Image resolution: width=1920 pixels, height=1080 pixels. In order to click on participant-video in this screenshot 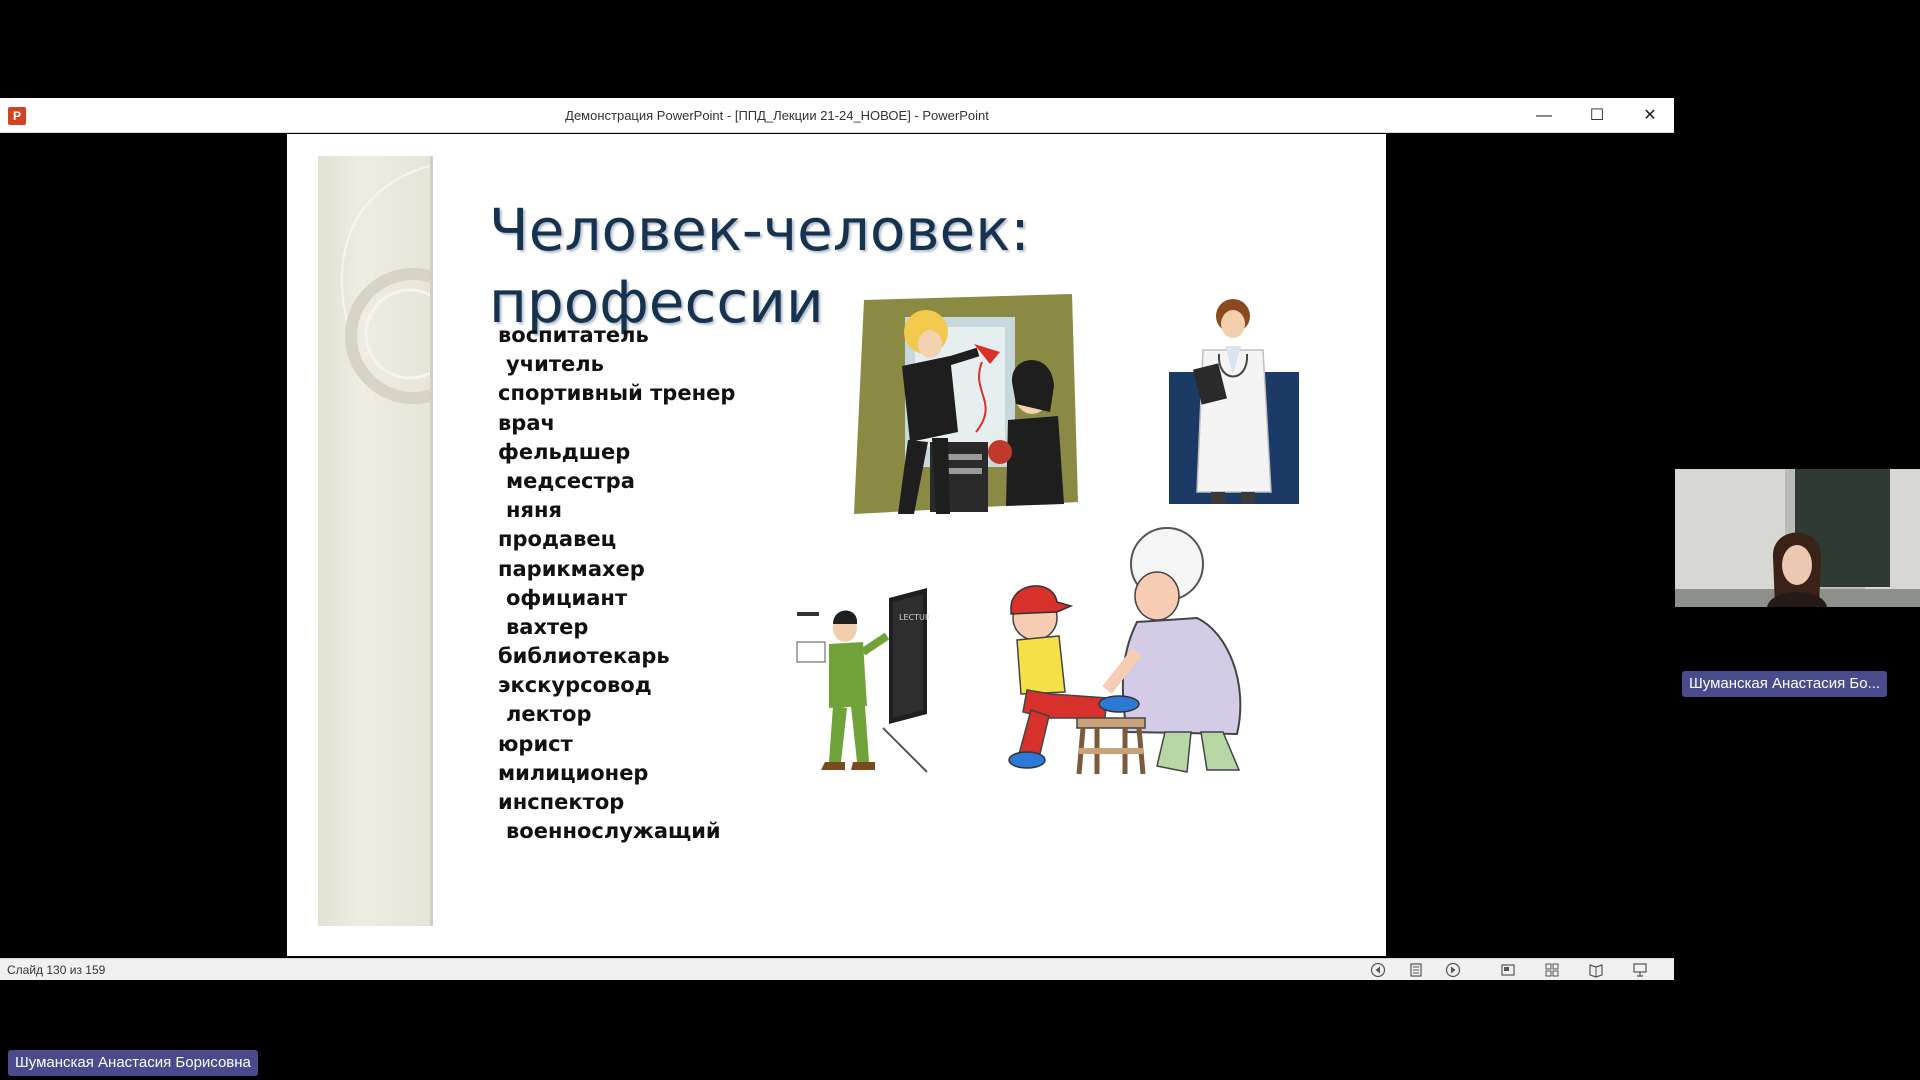, I will do `click(1797, 538)`.